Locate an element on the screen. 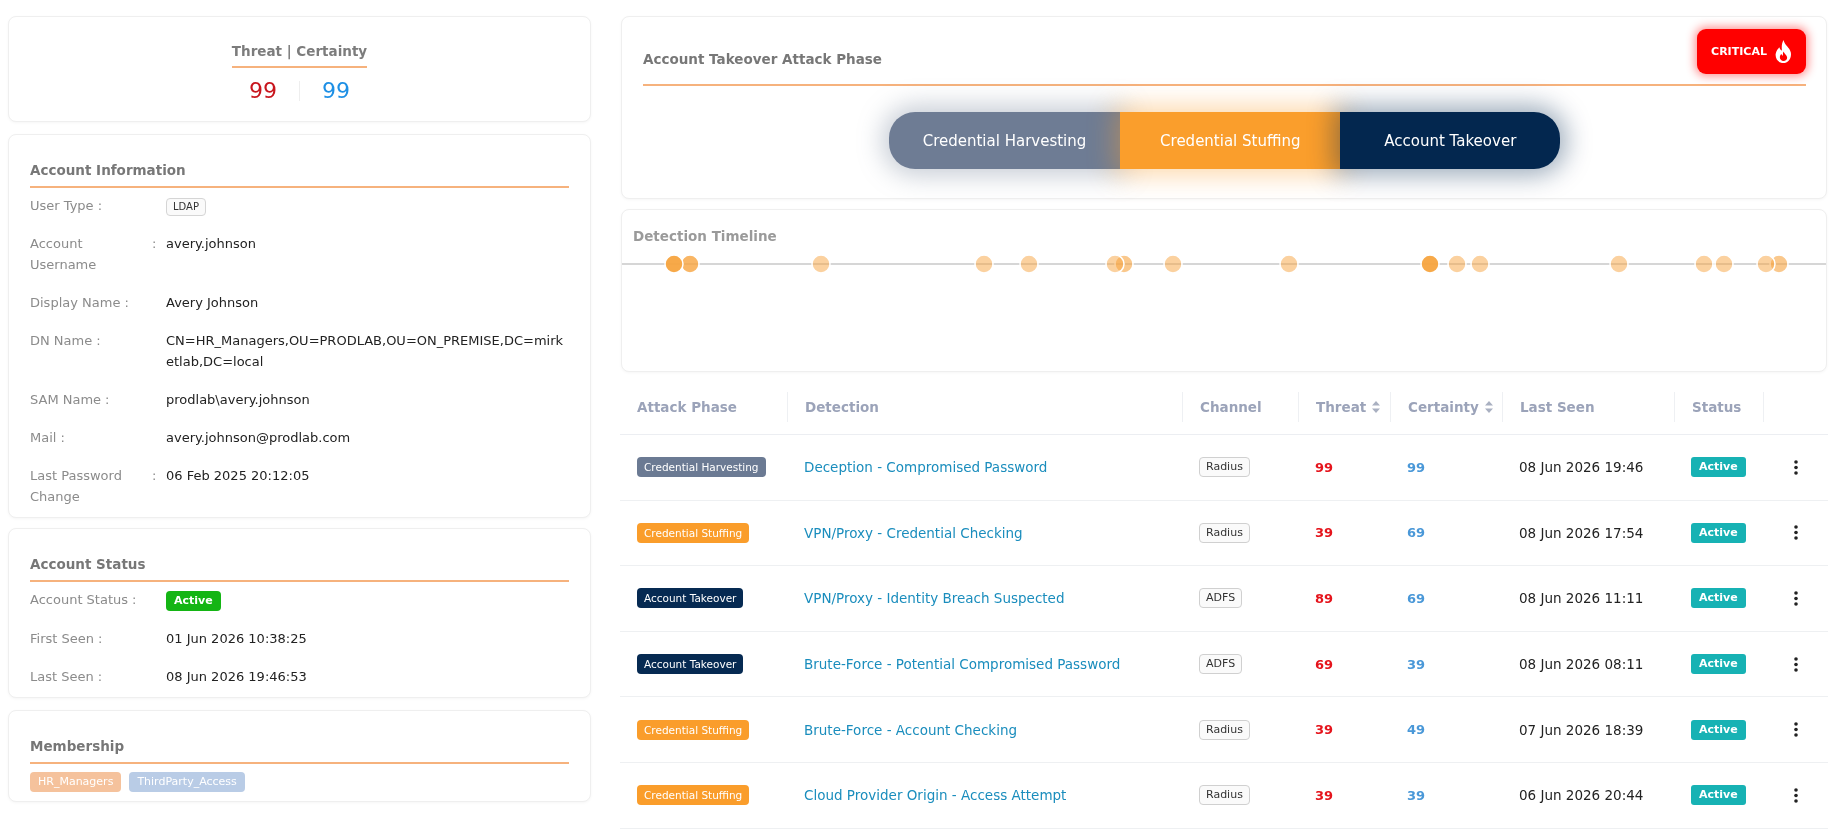 Image resolution: width=1840 pixels, height=837 pixels. threat-score: 89 is located at coordinates (1324, 598).